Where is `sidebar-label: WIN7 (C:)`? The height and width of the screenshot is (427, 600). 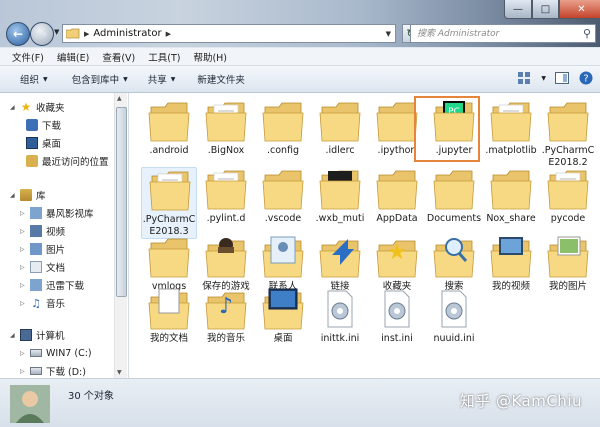
sidebar-label: WIN7 (C:) is located at coordinates (69, 353).